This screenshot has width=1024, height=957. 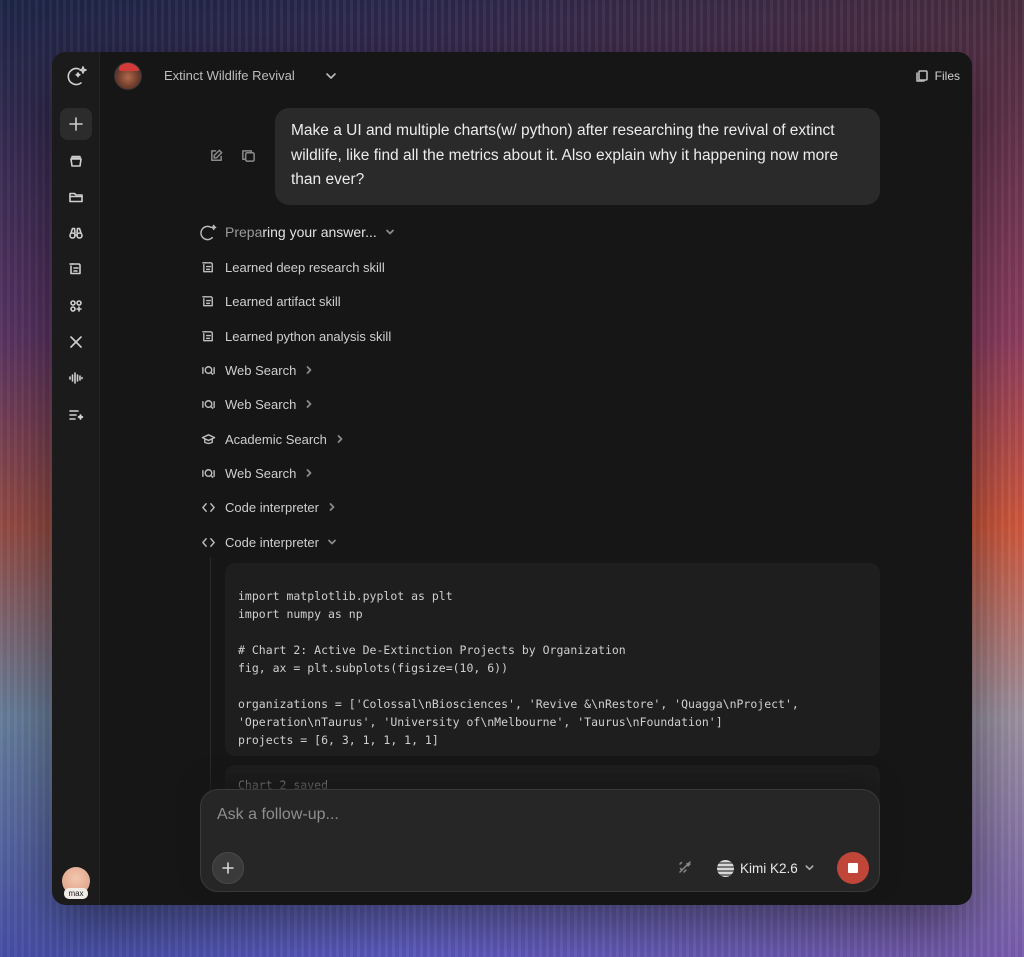 I want to click on folder-icon, so click(x=76, y=197).